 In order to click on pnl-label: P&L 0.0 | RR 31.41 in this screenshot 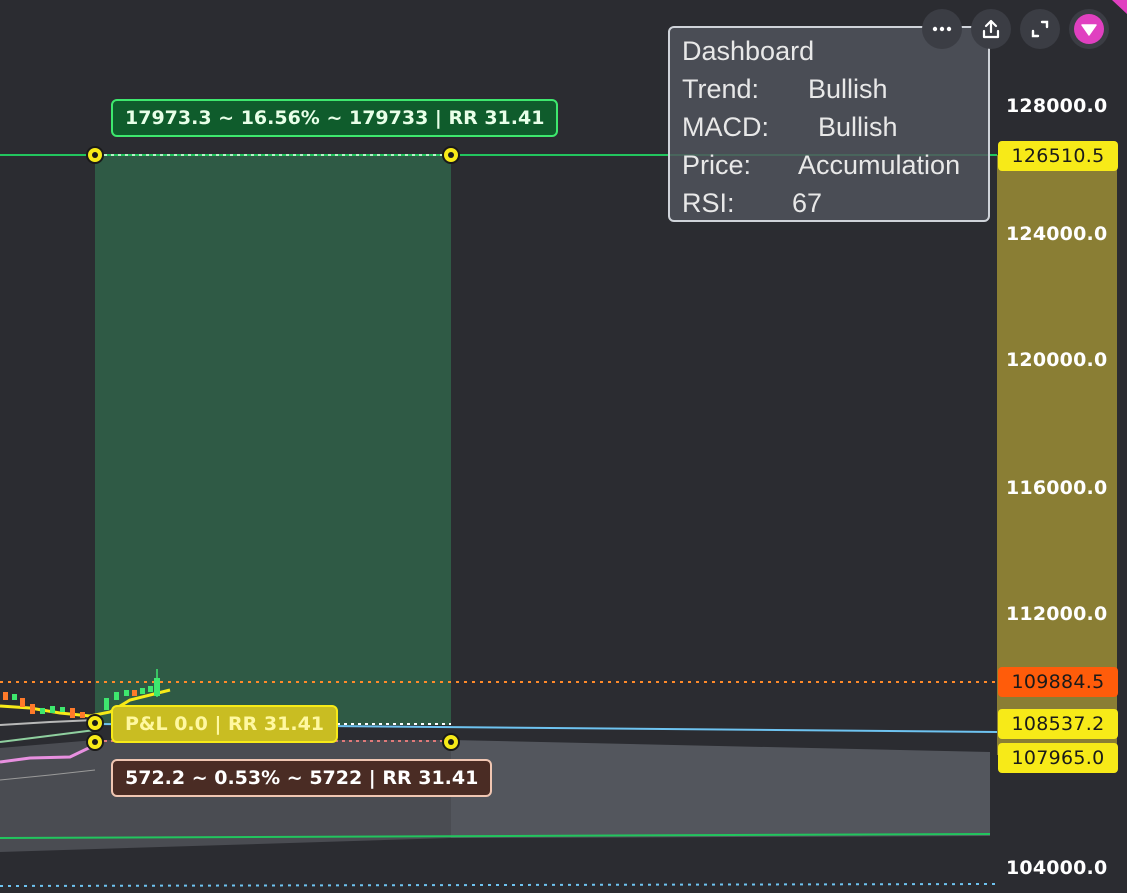, I will do `click(225, 724)`.